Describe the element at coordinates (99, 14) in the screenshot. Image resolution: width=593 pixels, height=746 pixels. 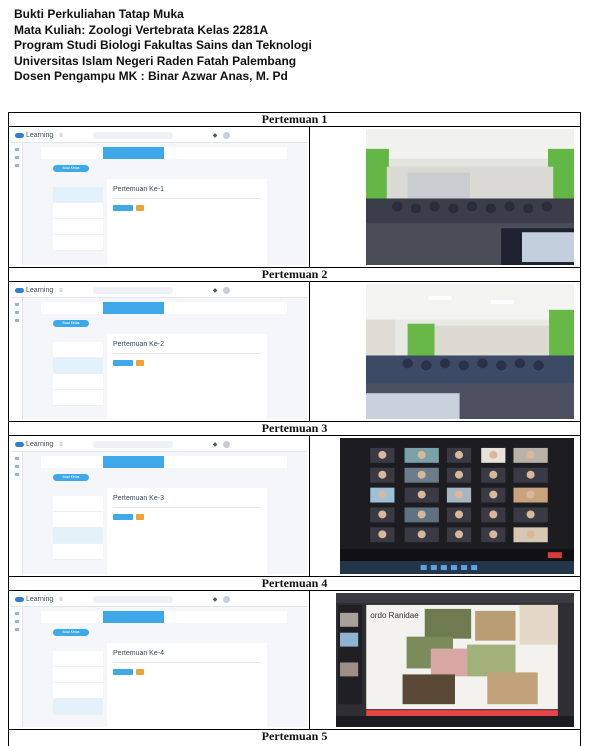
I see `doc-title: Bukti Perkuliahan Tatap Muka` at that location.